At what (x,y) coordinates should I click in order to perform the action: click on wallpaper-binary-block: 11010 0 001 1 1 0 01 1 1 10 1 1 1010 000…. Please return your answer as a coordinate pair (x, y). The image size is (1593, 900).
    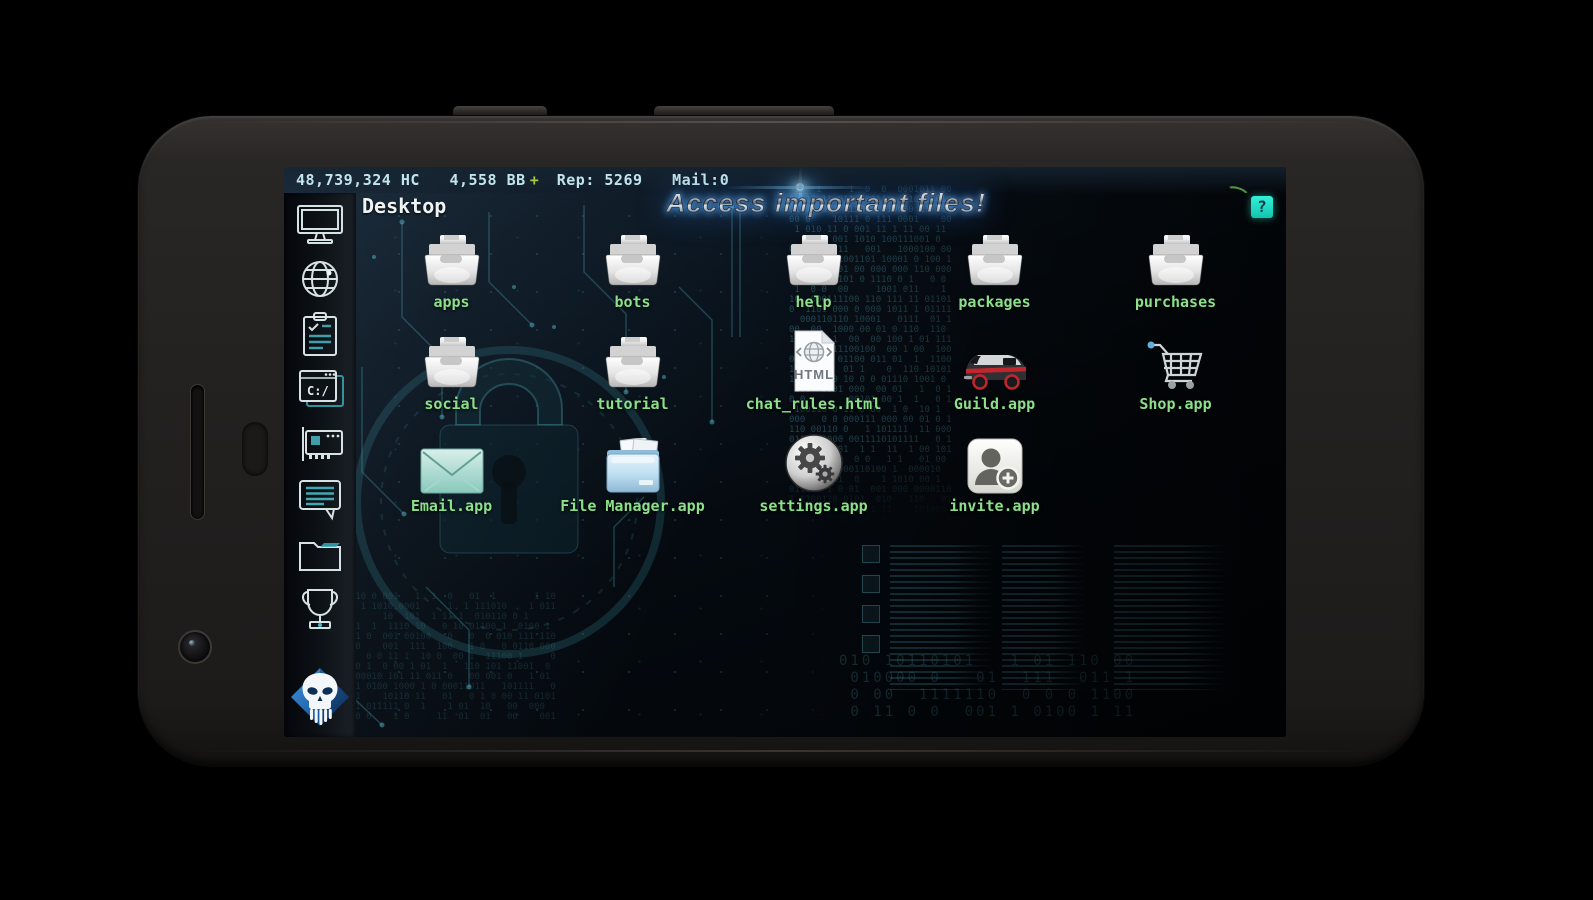
    Looking at the image, I should click on (447, 657).